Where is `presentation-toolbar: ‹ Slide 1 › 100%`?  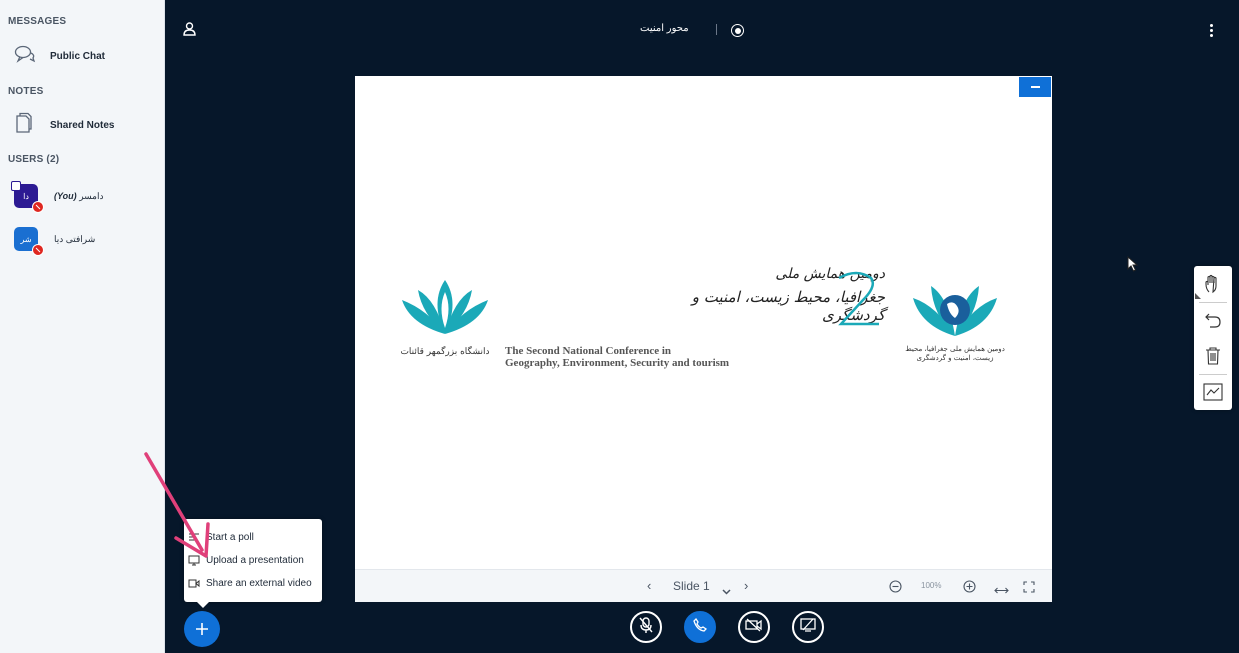 presentation-toolbar: ‹ Slide 1 › 100% is located at coordinates (703, 585).